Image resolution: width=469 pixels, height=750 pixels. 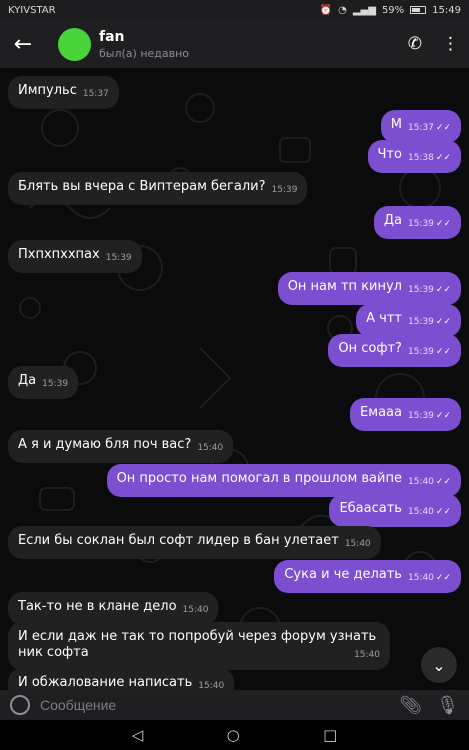 What do you see at coordinates (105, 444) in the screenshot?
I see `message-text: А я и думаю бля поч вас?` at bounding box center [105, 444].